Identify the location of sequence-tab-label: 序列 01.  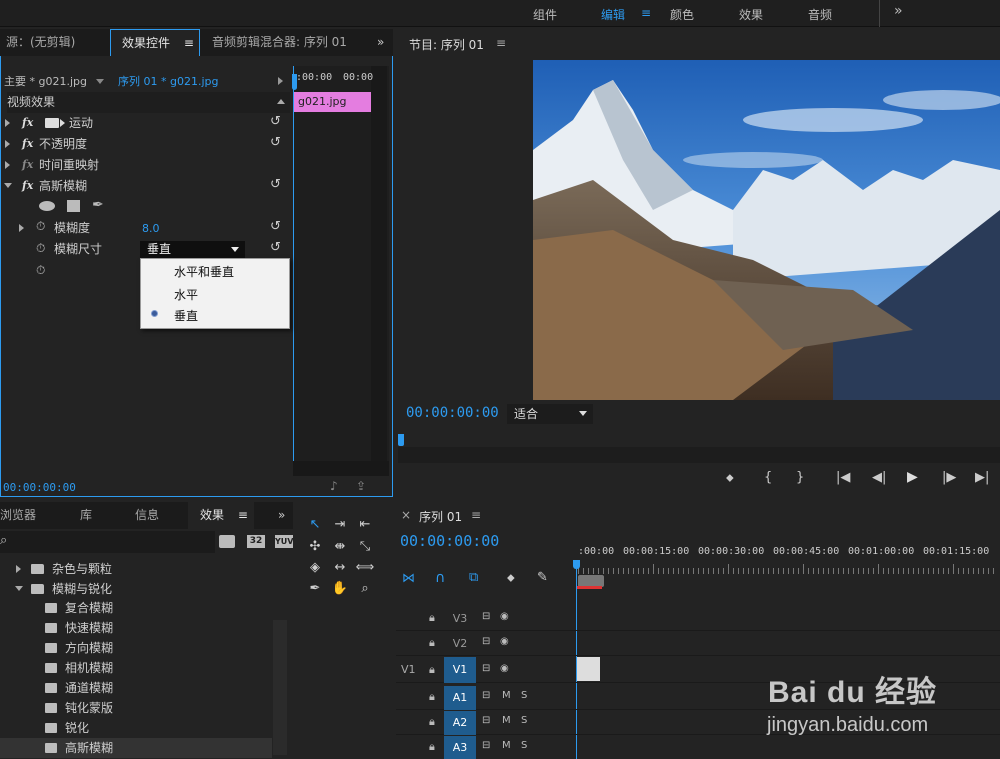
(440, 516).